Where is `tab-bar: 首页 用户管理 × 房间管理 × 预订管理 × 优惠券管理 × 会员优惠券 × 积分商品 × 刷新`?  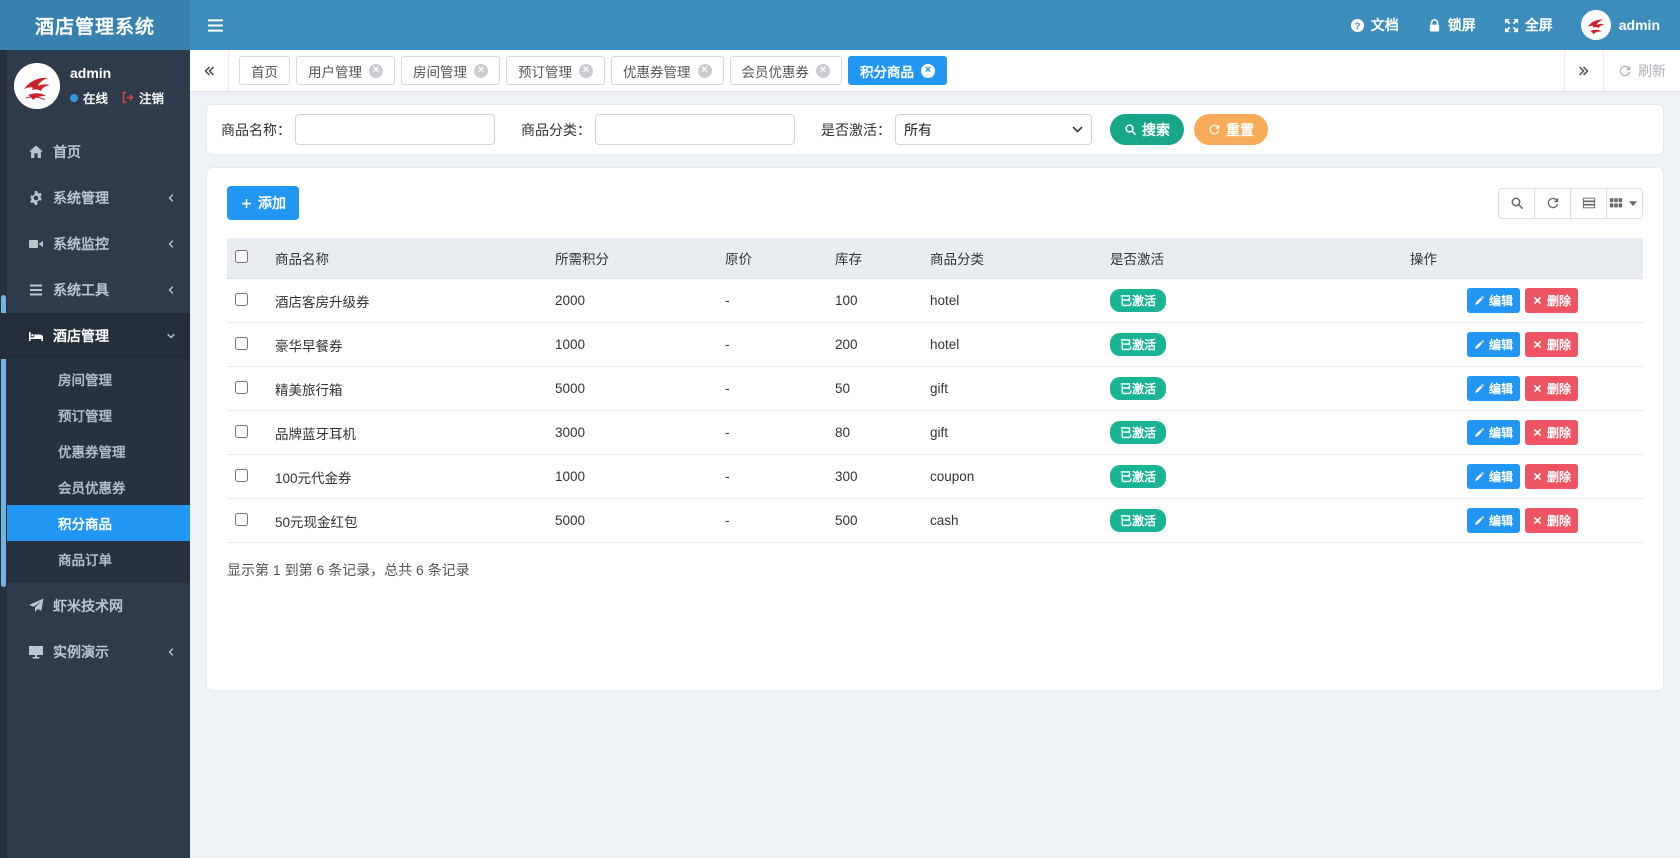
tab-bar: 首页 用户管理 × 房间管理 × 预订管理 × 优惠券管理 × 会员优惠券 × 积分商品 × 刷新 is located at coordinates (935, 71).